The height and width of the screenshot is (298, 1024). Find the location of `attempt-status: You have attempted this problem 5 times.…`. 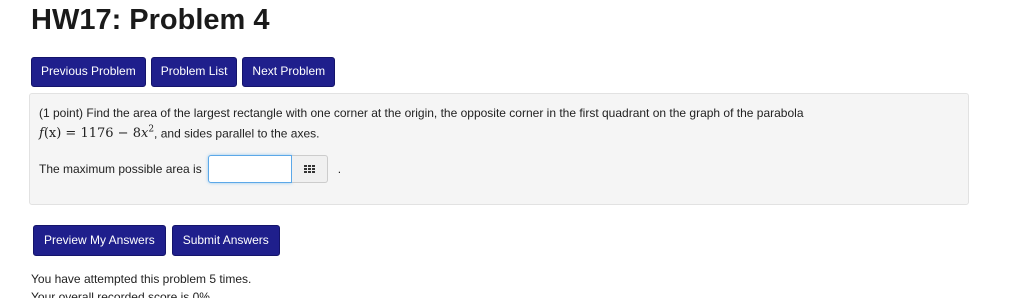

attempt-status: You have attempted this problem 5 times.… is located at coordinates (141, 284).